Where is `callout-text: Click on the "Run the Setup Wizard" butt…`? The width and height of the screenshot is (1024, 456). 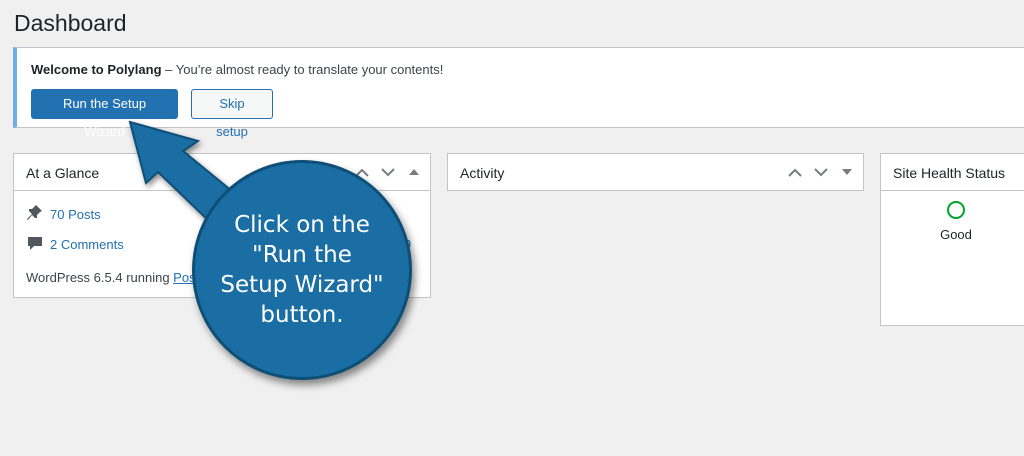
callout-text: Click on the "Run the Setup Wizard" butt… is located at coordinates (302, 270).